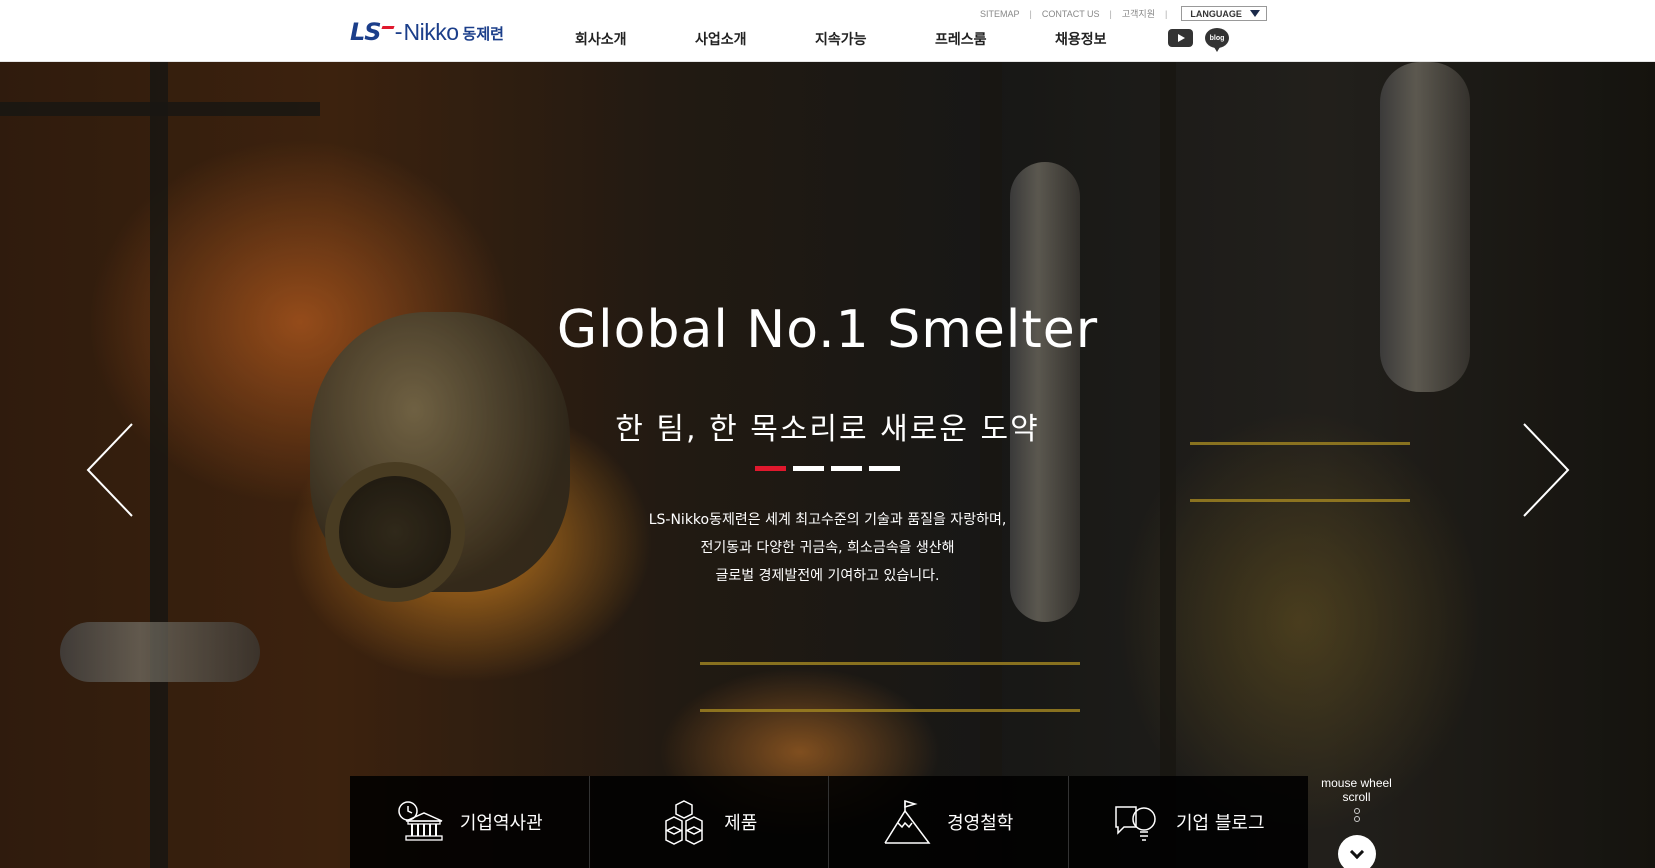 This screenshot has width=1655, height=868. Describe the element at coordinates (827, 330) in the screenshot. I see `hero-title: Global No.1 Smelter` at that location.